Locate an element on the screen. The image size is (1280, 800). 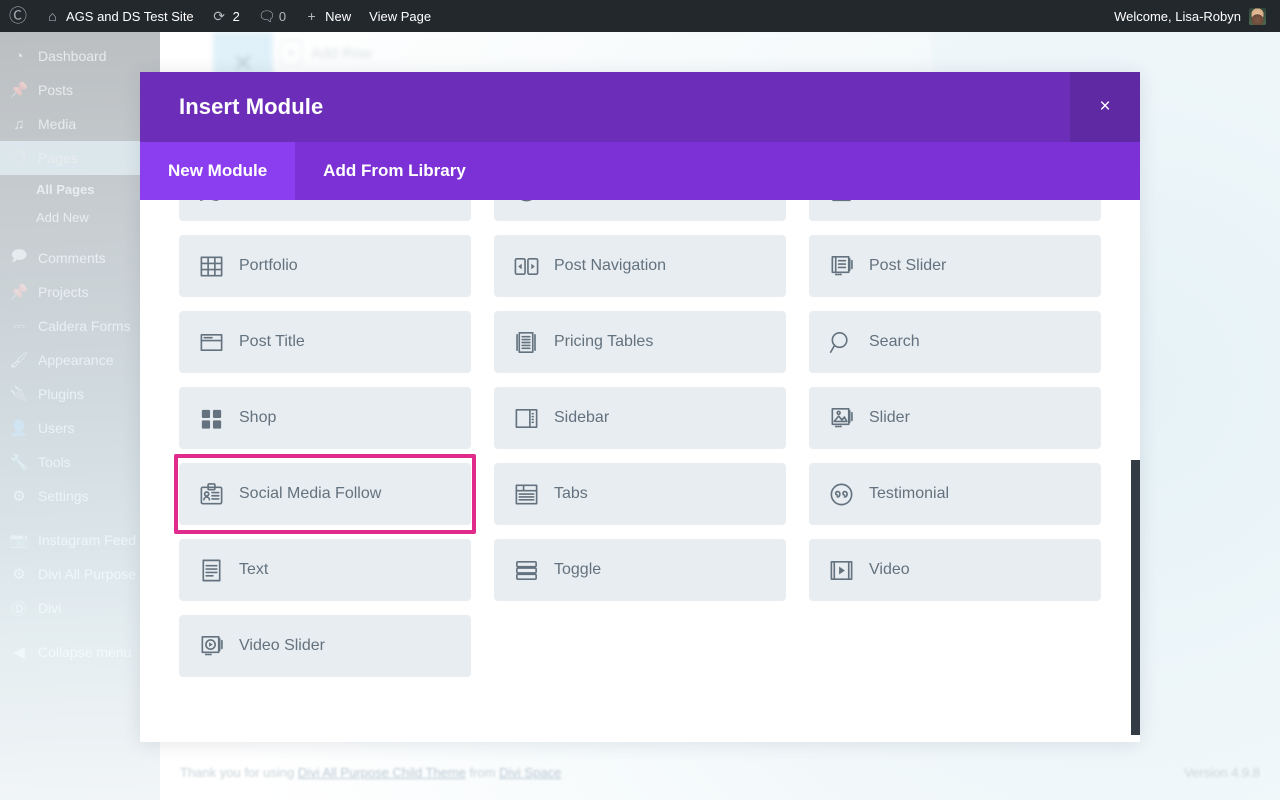
comments-icon: 🗨 is located at coordinates (266, 15).